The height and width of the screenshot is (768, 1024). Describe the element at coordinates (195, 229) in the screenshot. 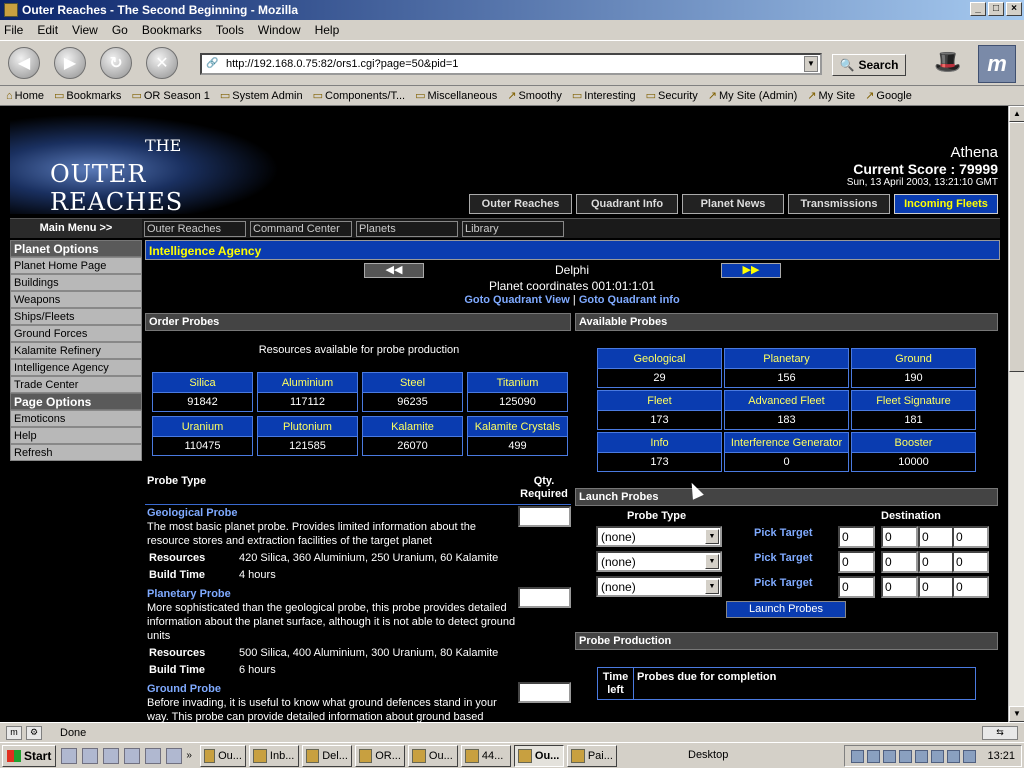

I see `menu-outer-reaches: Outer Reaches` at that location.